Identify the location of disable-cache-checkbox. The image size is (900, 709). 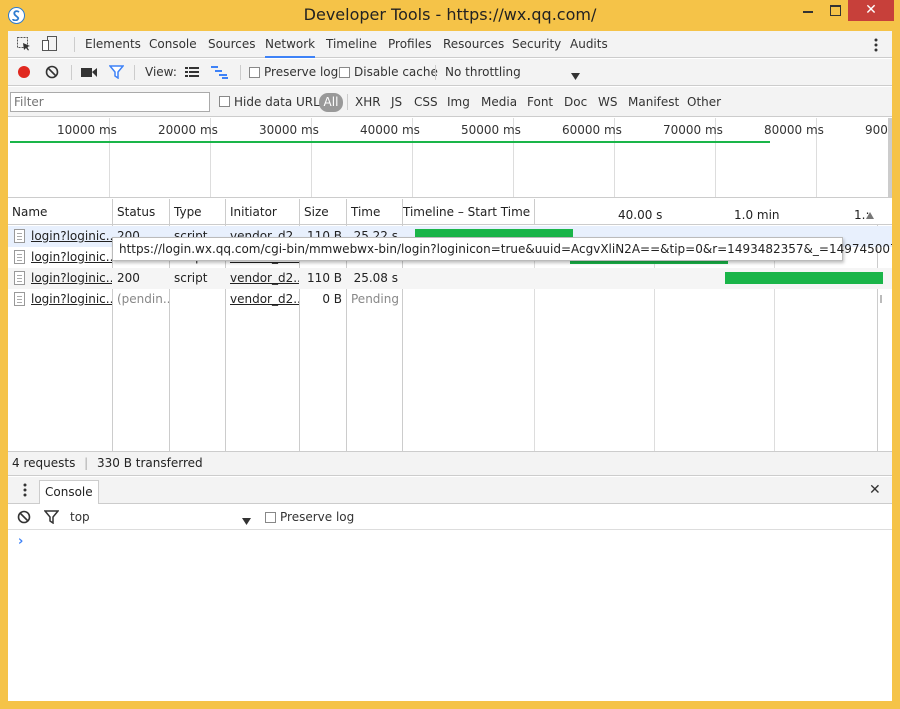
(344, 72).